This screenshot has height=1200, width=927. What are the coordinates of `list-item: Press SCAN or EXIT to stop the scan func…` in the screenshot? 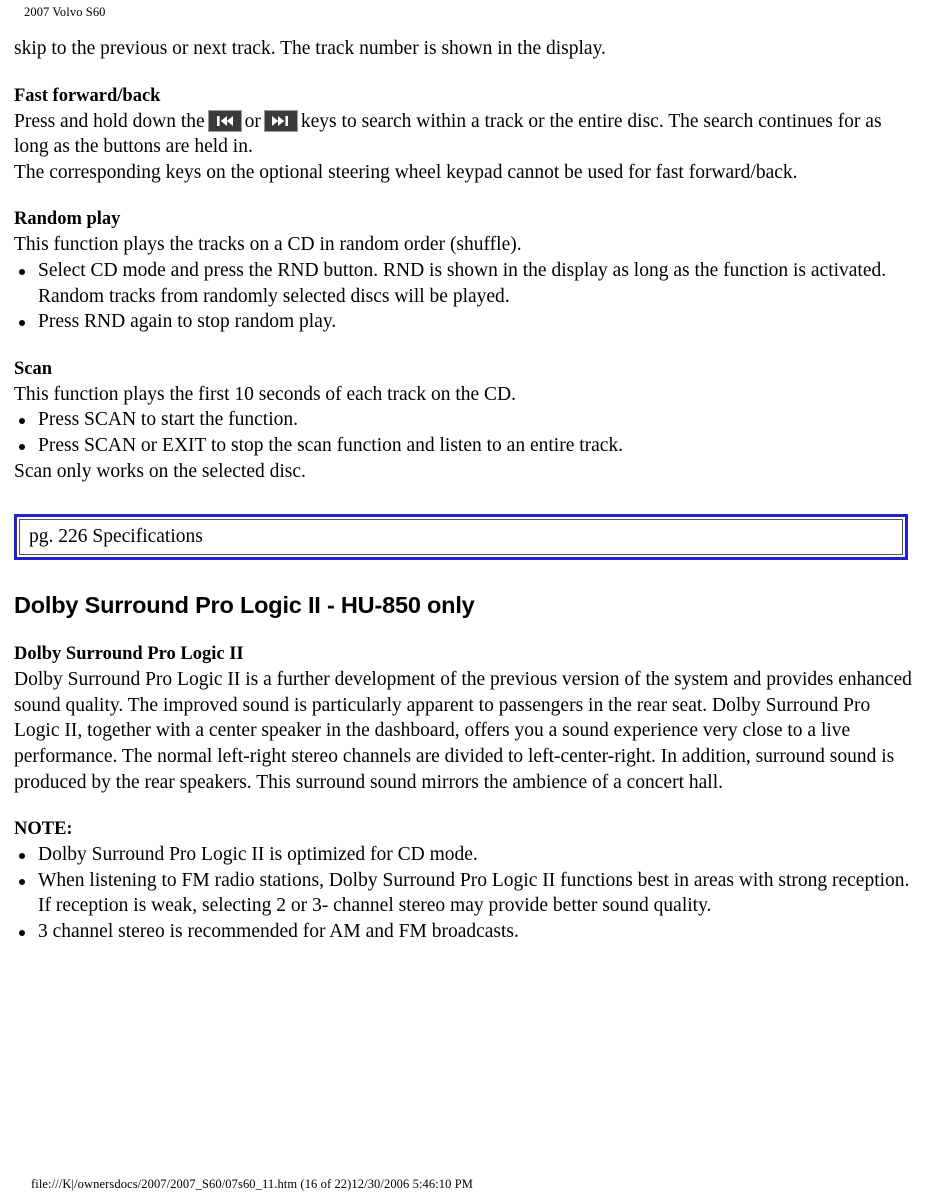 It's located at (463, 446).